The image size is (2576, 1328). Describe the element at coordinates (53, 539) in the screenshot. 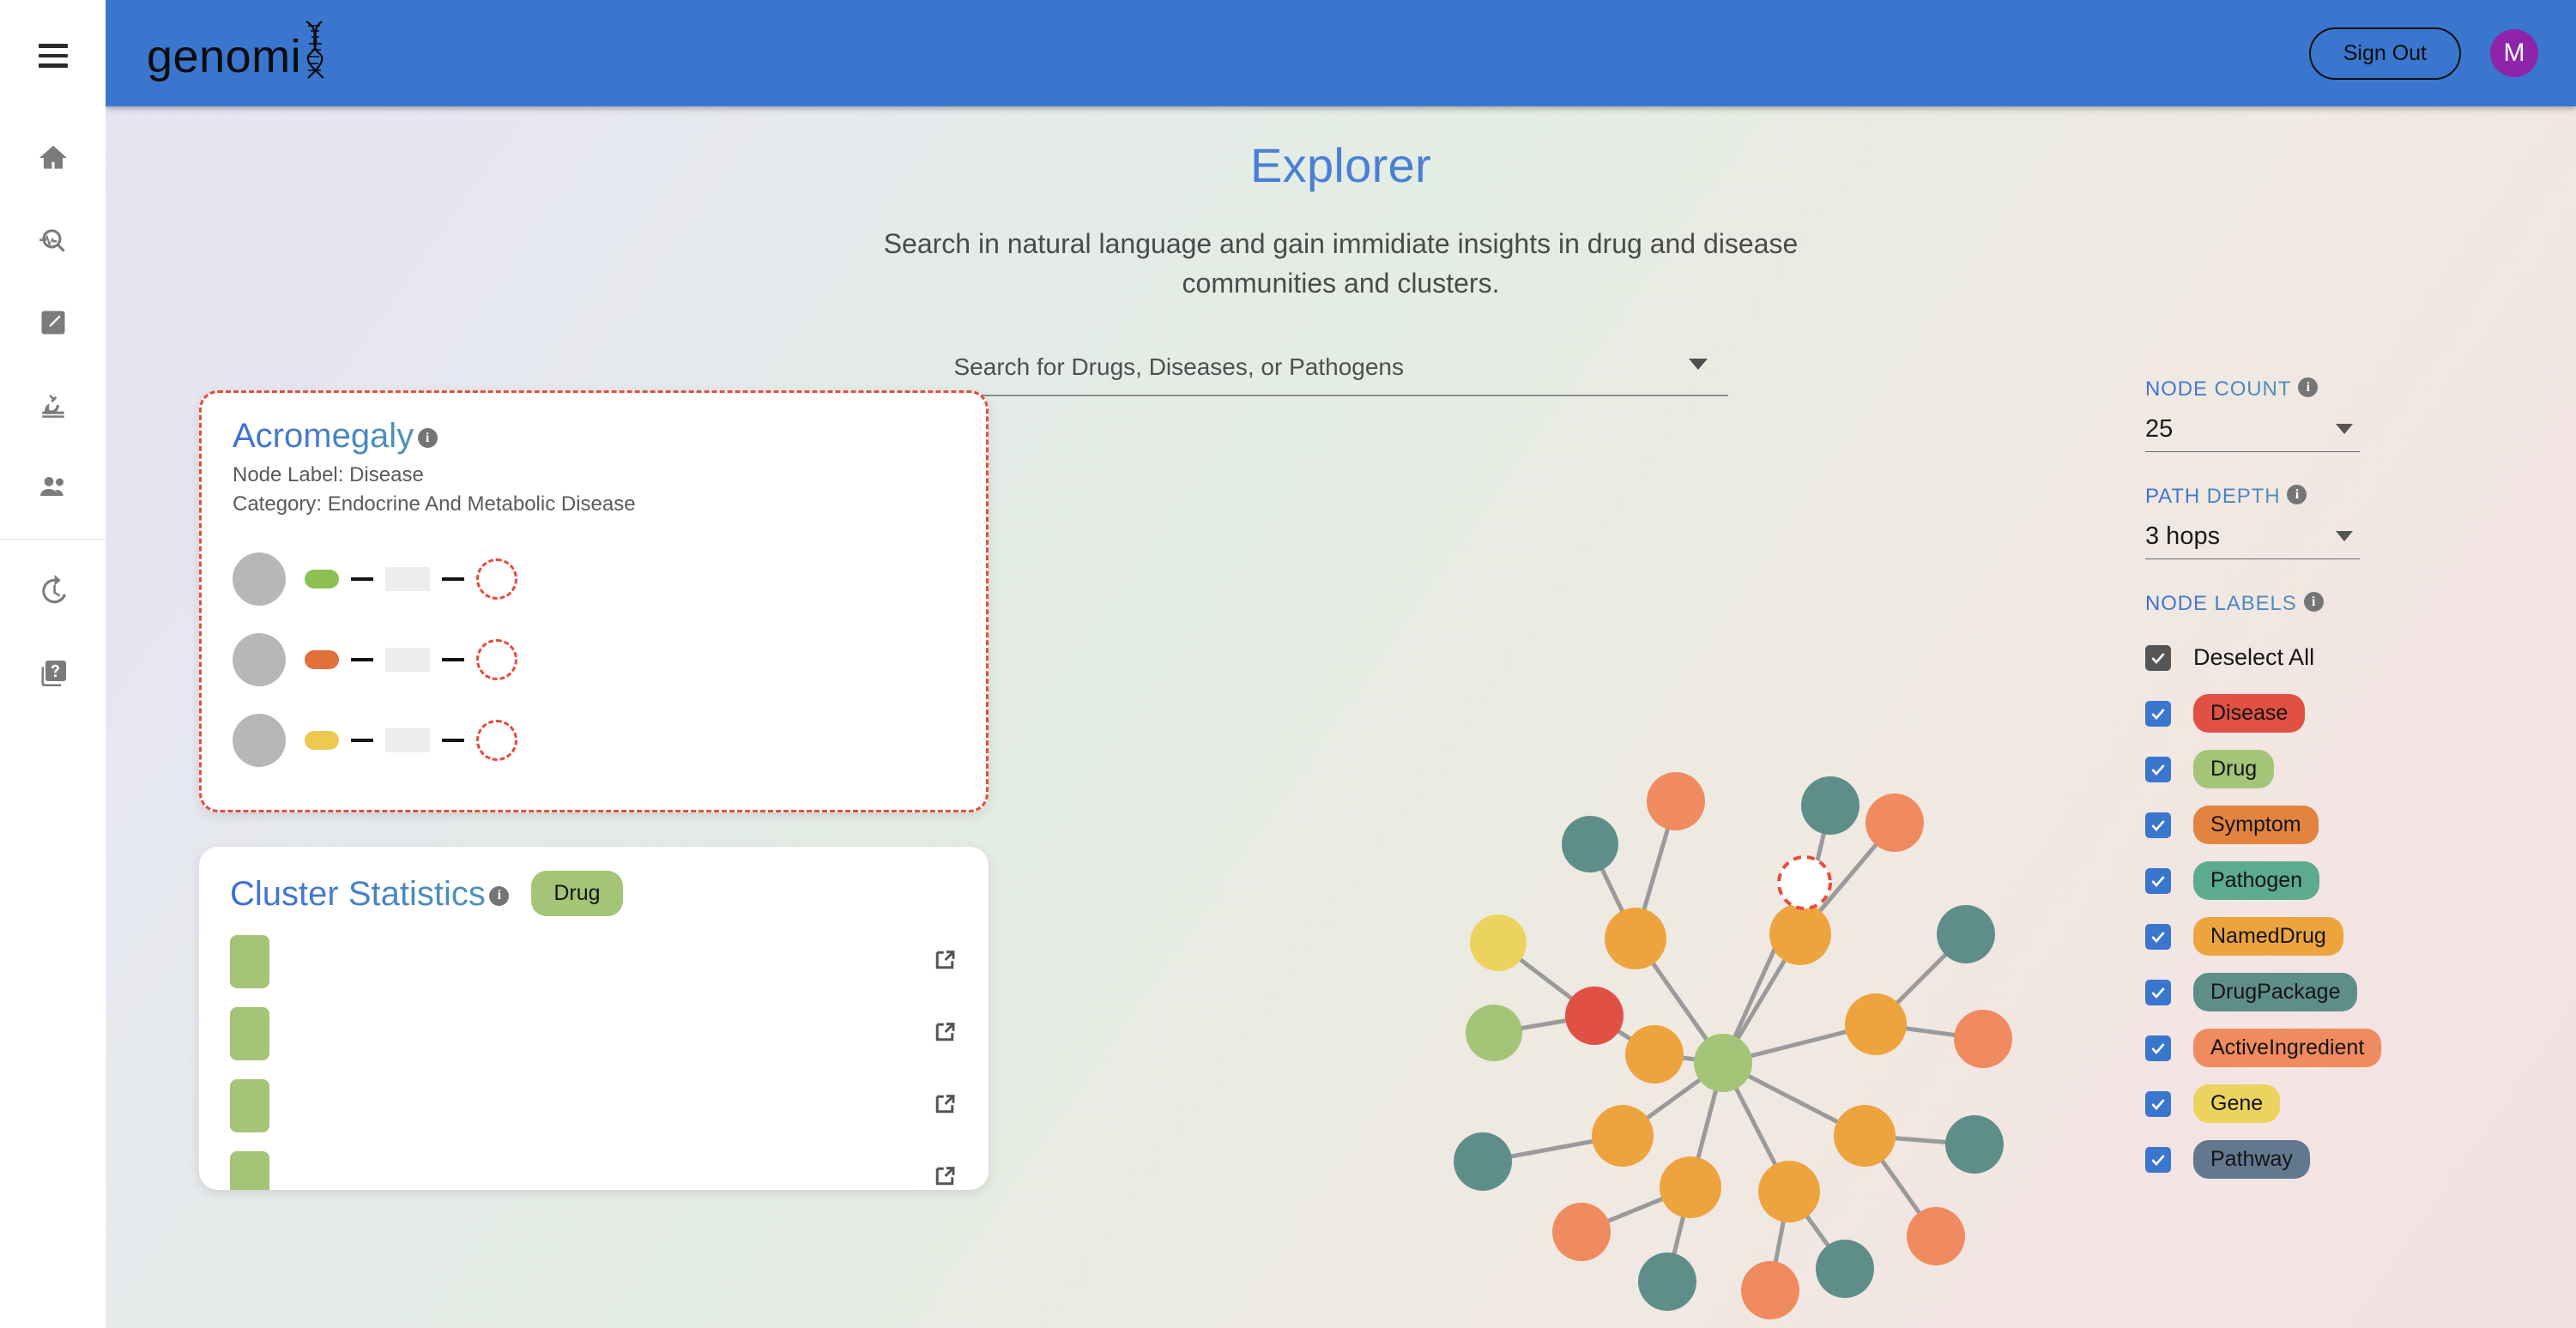

I see `sidebar-divider` at that location.